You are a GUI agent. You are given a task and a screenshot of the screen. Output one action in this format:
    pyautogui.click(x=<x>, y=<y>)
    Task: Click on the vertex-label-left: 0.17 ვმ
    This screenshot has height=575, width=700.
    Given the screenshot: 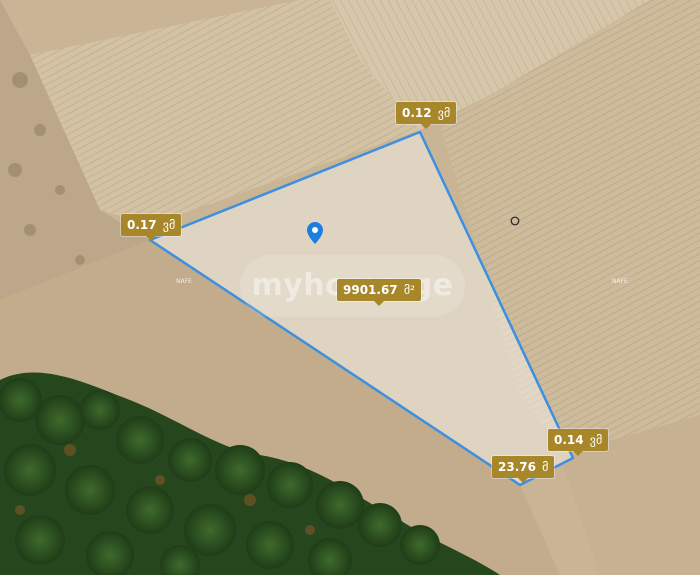 What is the action you would take?
    pyautogui.click(x=151, y=227)
    